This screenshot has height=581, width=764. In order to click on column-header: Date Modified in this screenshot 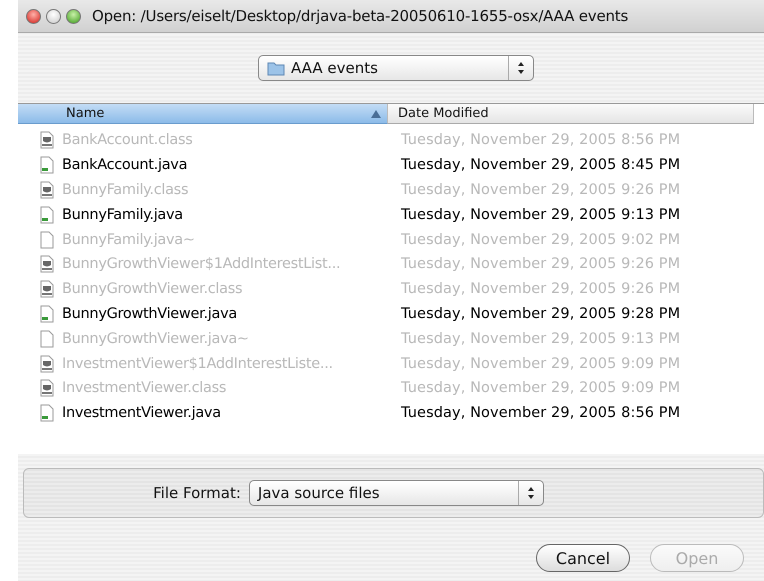, I will do `click(571, 114)`.